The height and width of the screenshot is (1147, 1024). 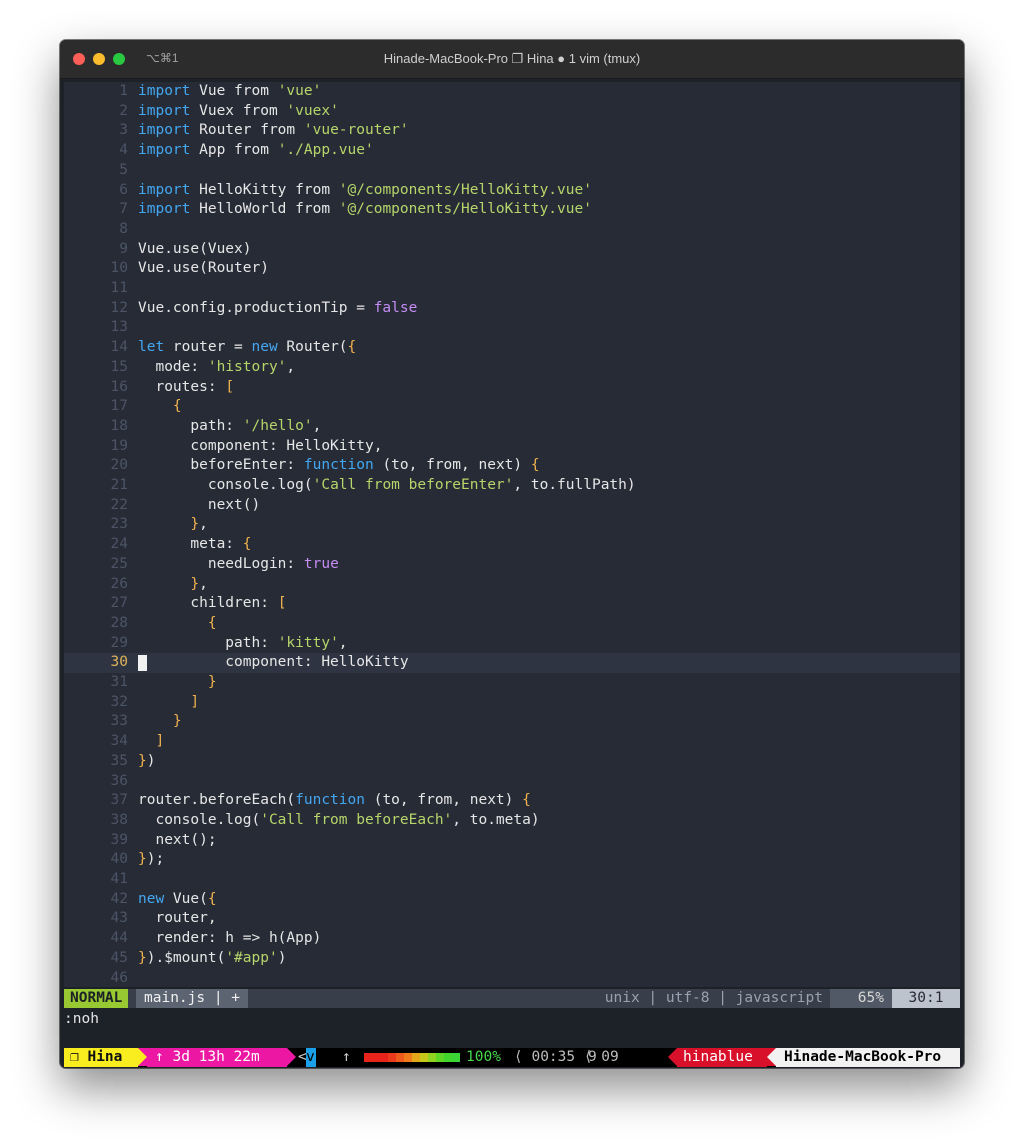 I want to click on tmux-uptime: ↑ 3d 13h 22m, so click(x=217, y=1057).